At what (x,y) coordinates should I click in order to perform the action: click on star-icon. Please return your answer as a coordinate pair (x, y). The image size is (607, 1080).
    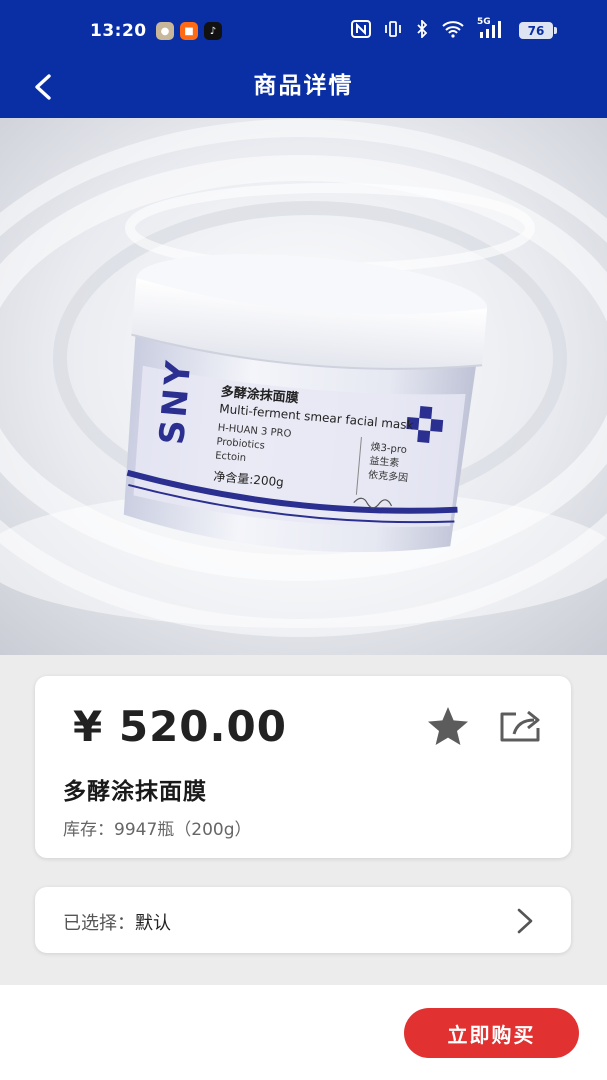
    Looking at the image, I should click on (448, 726).